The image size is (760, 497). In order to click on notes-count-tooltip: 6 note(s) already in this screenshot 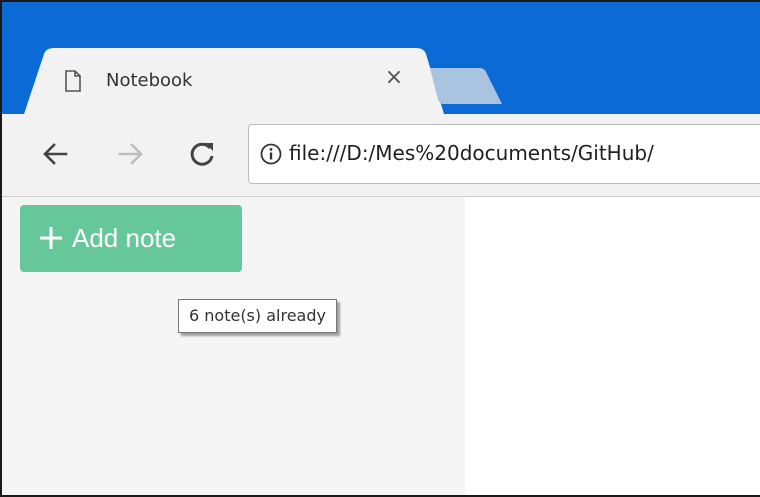, I will do `click(257, 316)`.